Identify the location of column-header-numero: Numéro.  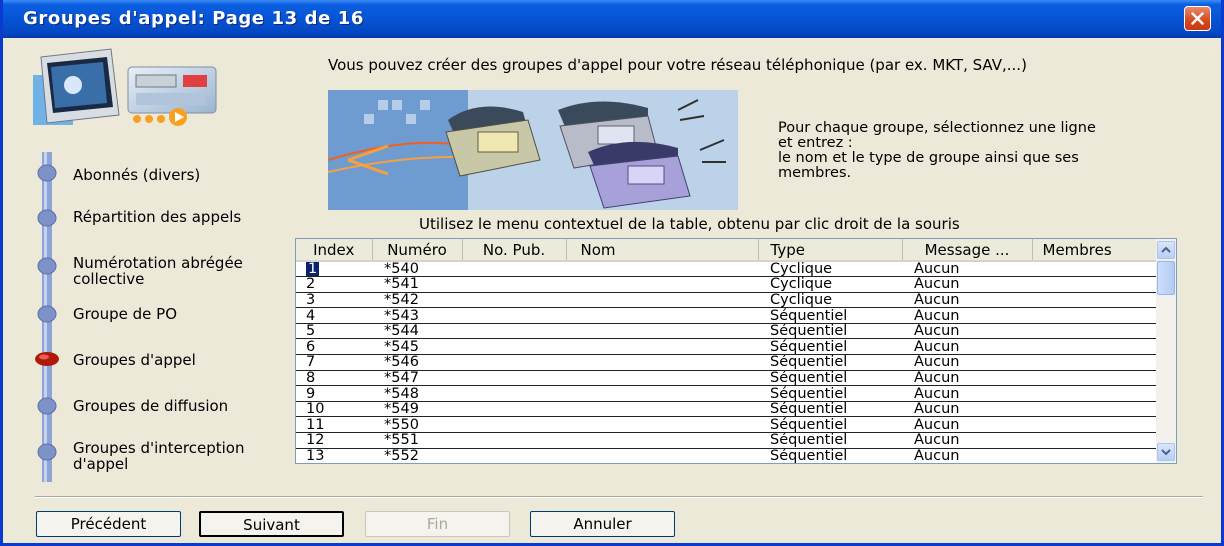
(417, 250).